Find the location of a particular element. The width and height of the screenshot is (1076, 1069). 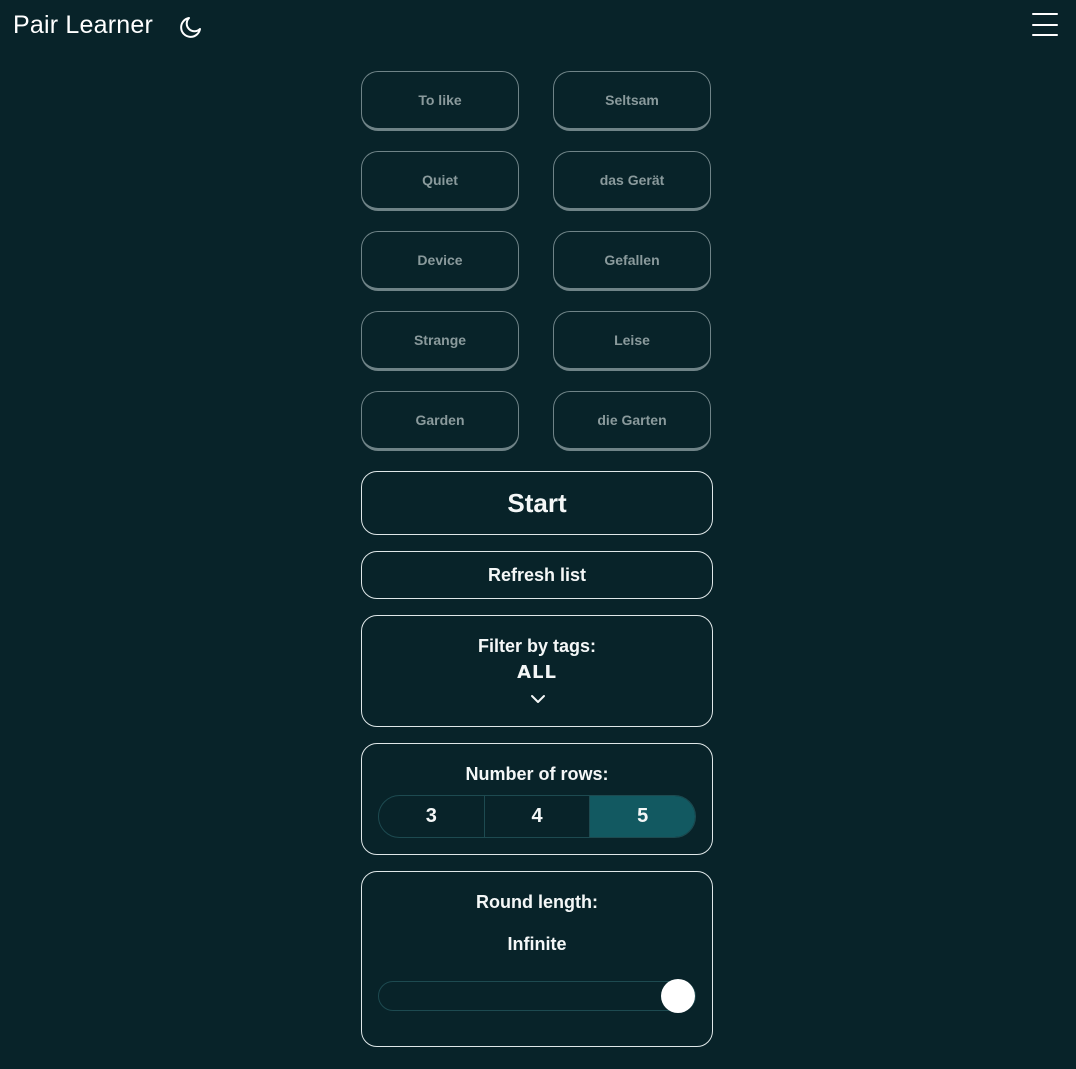

pair-card: To like is located at coordinates (440, 101).